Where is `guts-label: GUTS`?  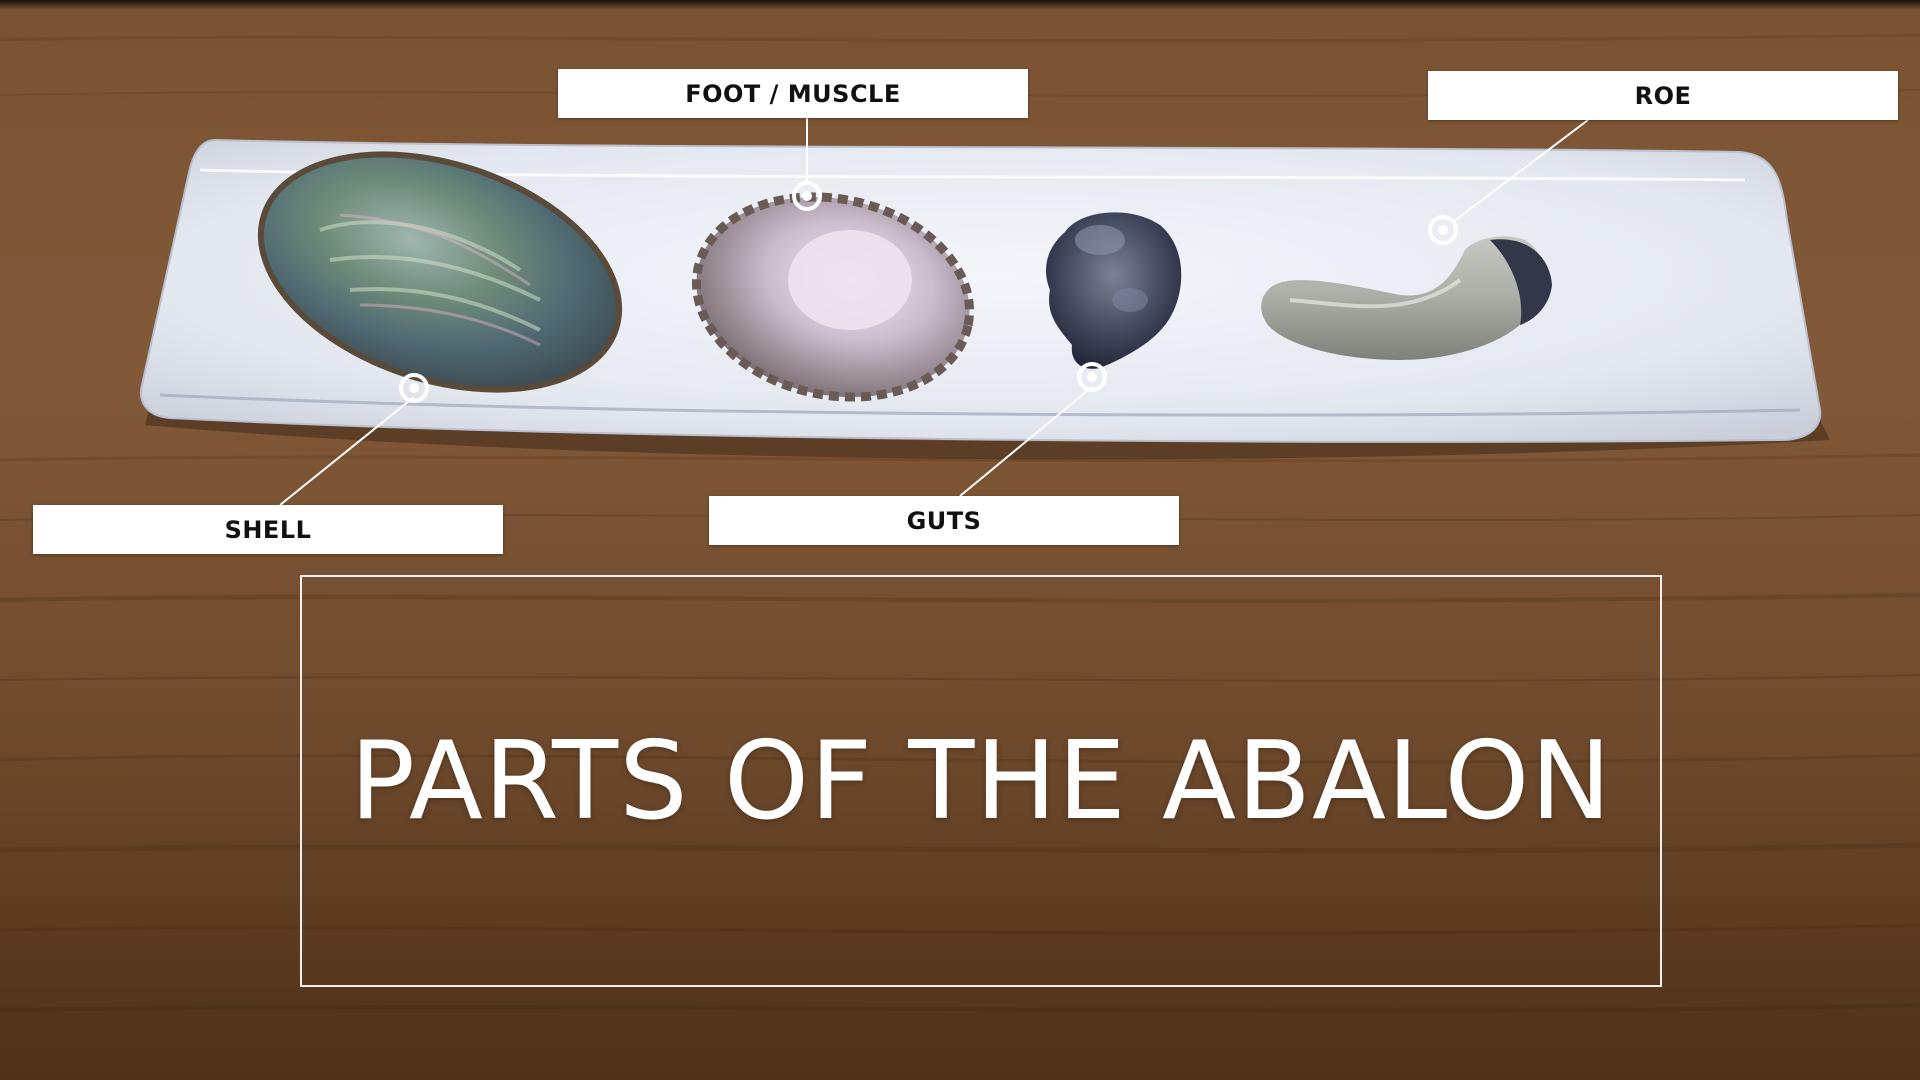 guts-label: GUTS is located at coordinates (944, 520).